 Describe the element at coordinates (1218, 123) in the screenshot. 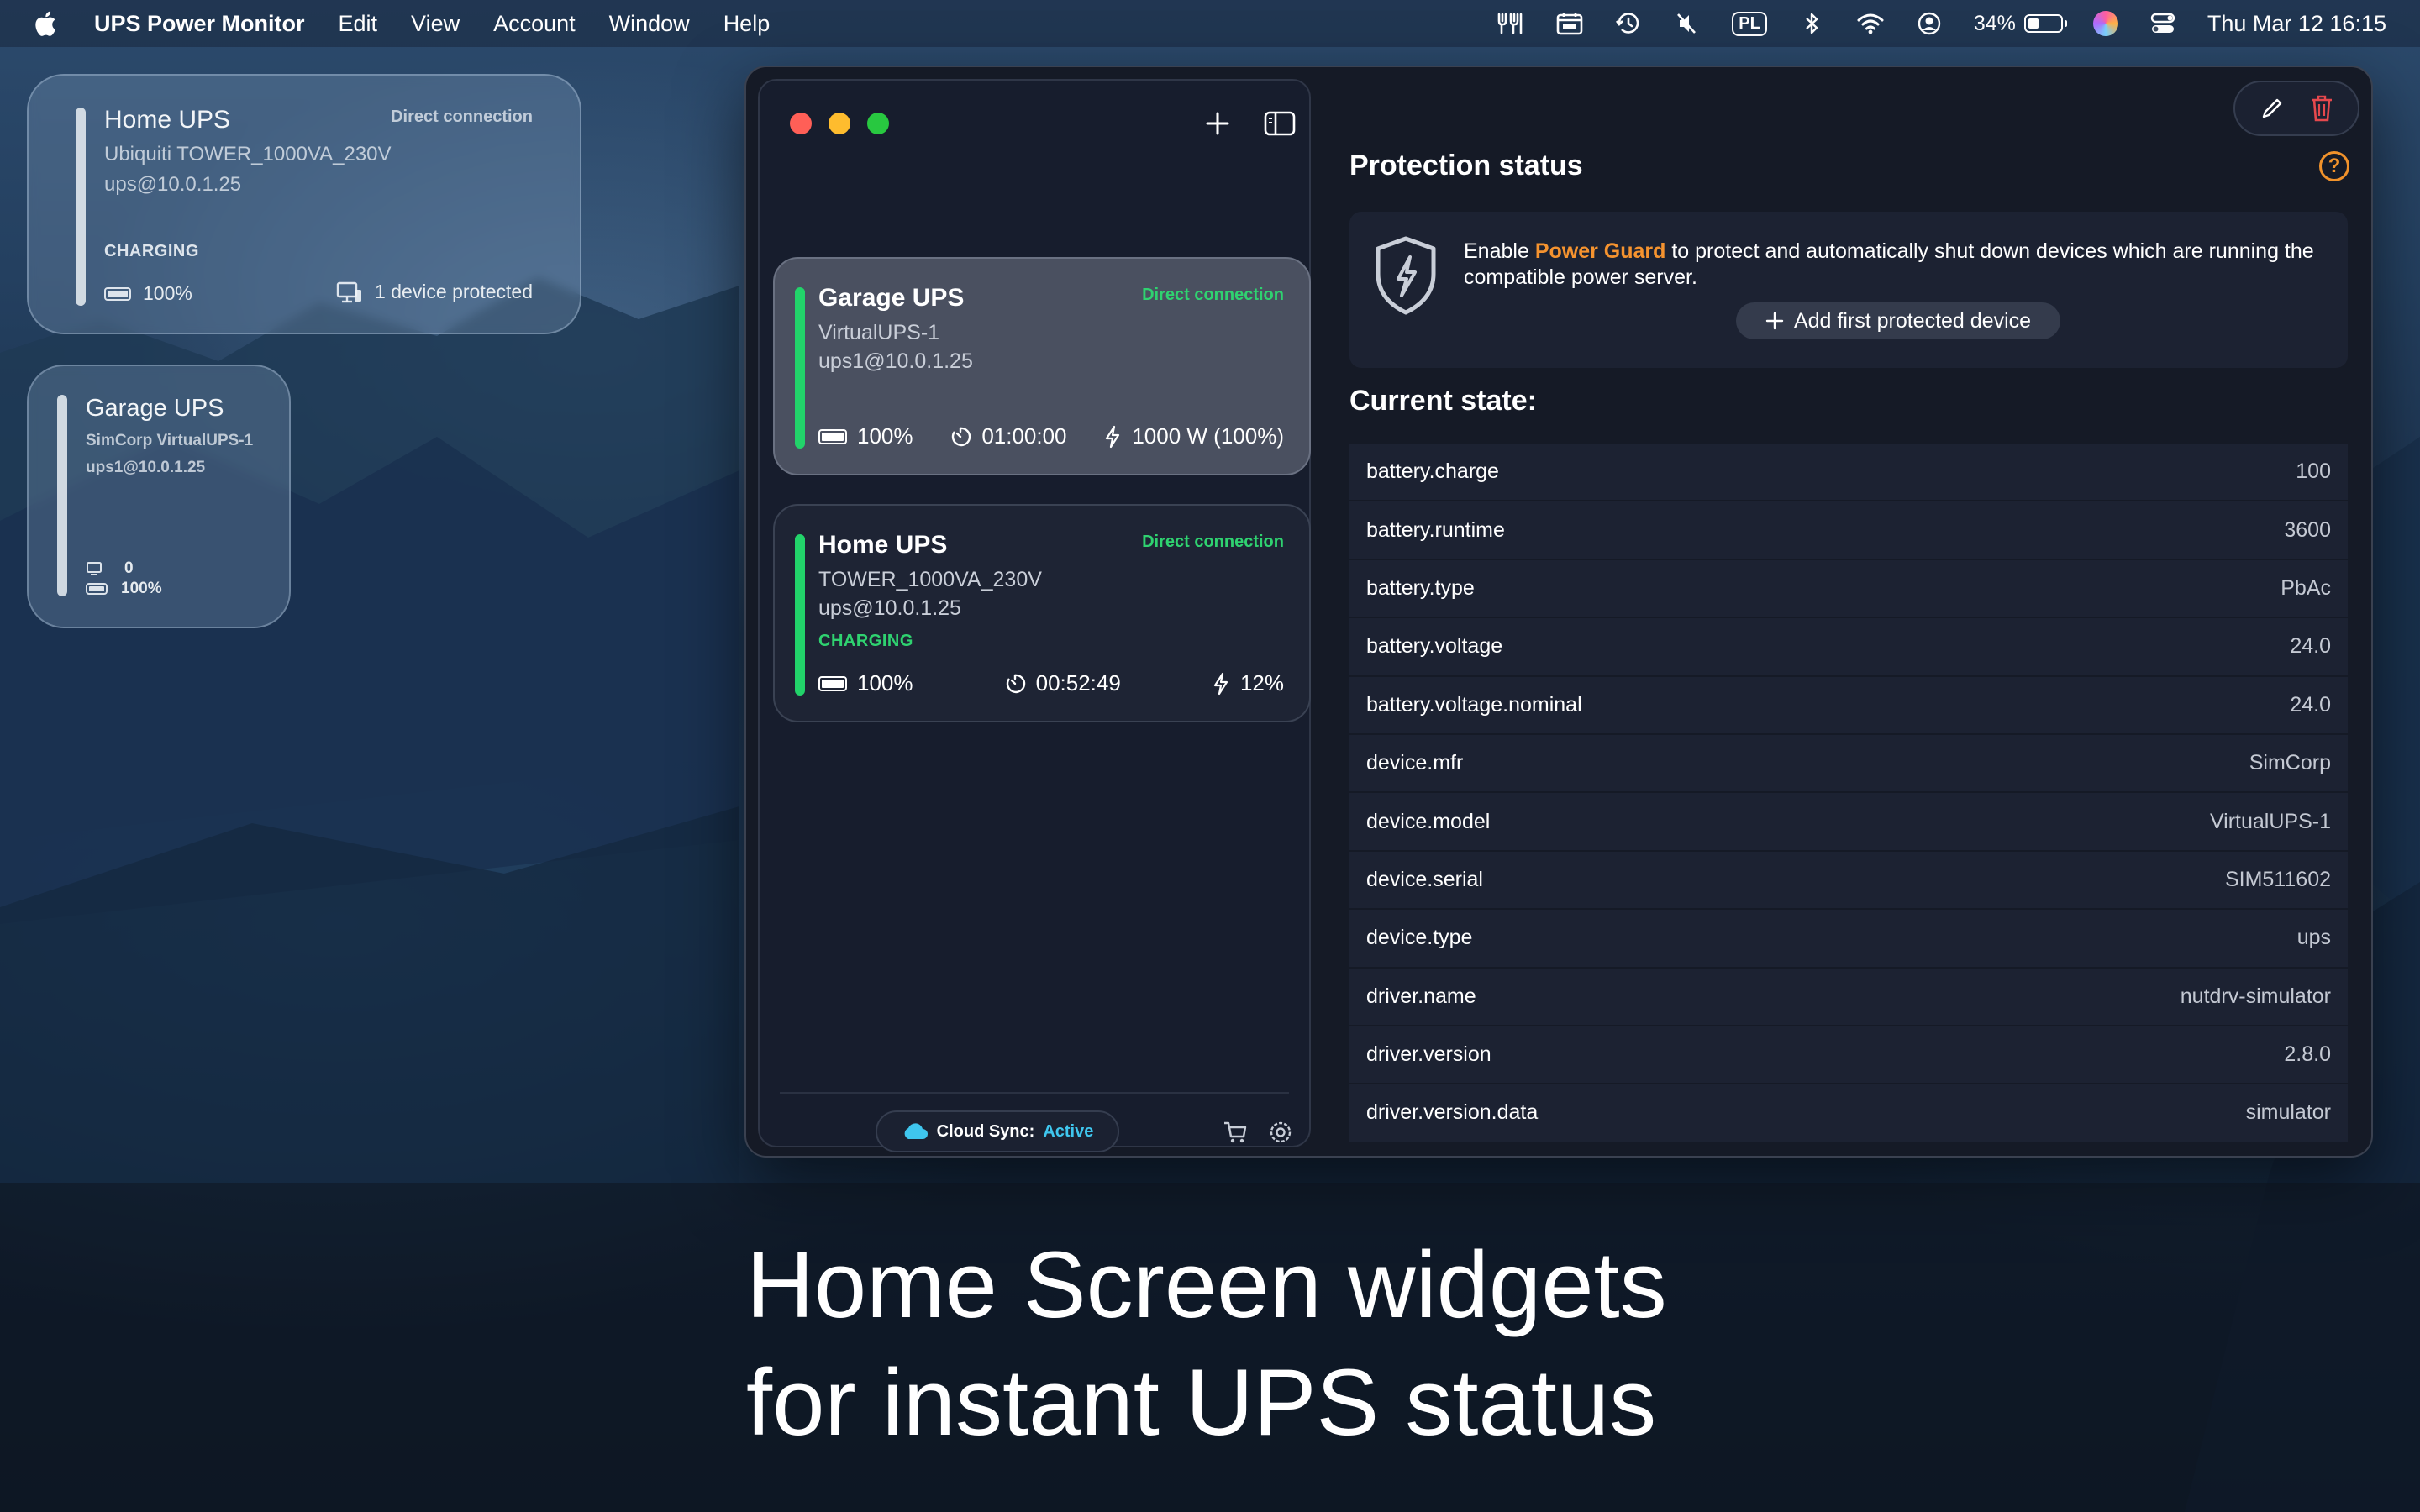

I see `add-ups-button` at that location.